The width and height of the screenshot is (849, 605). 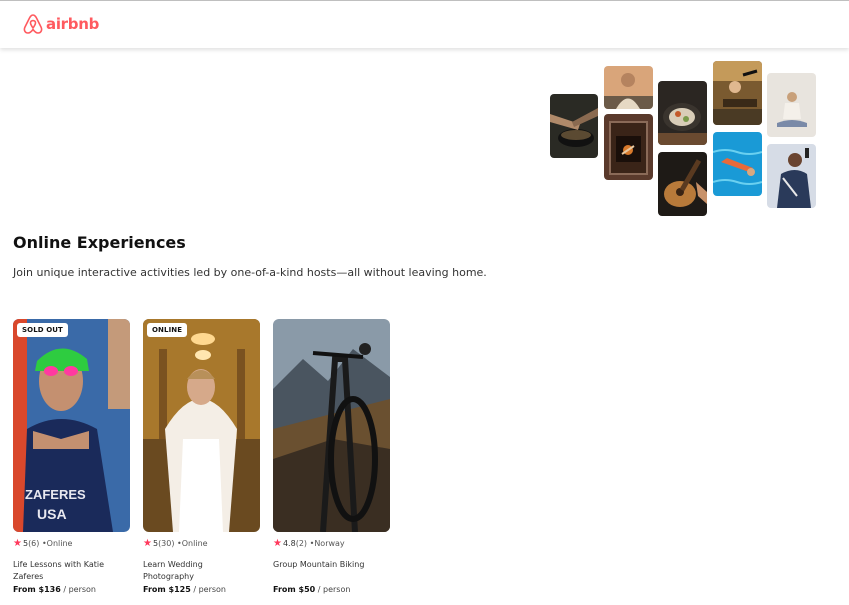 I want to click on card-rating: ★ 5 (6) •Online, so click(x=43, y=543).